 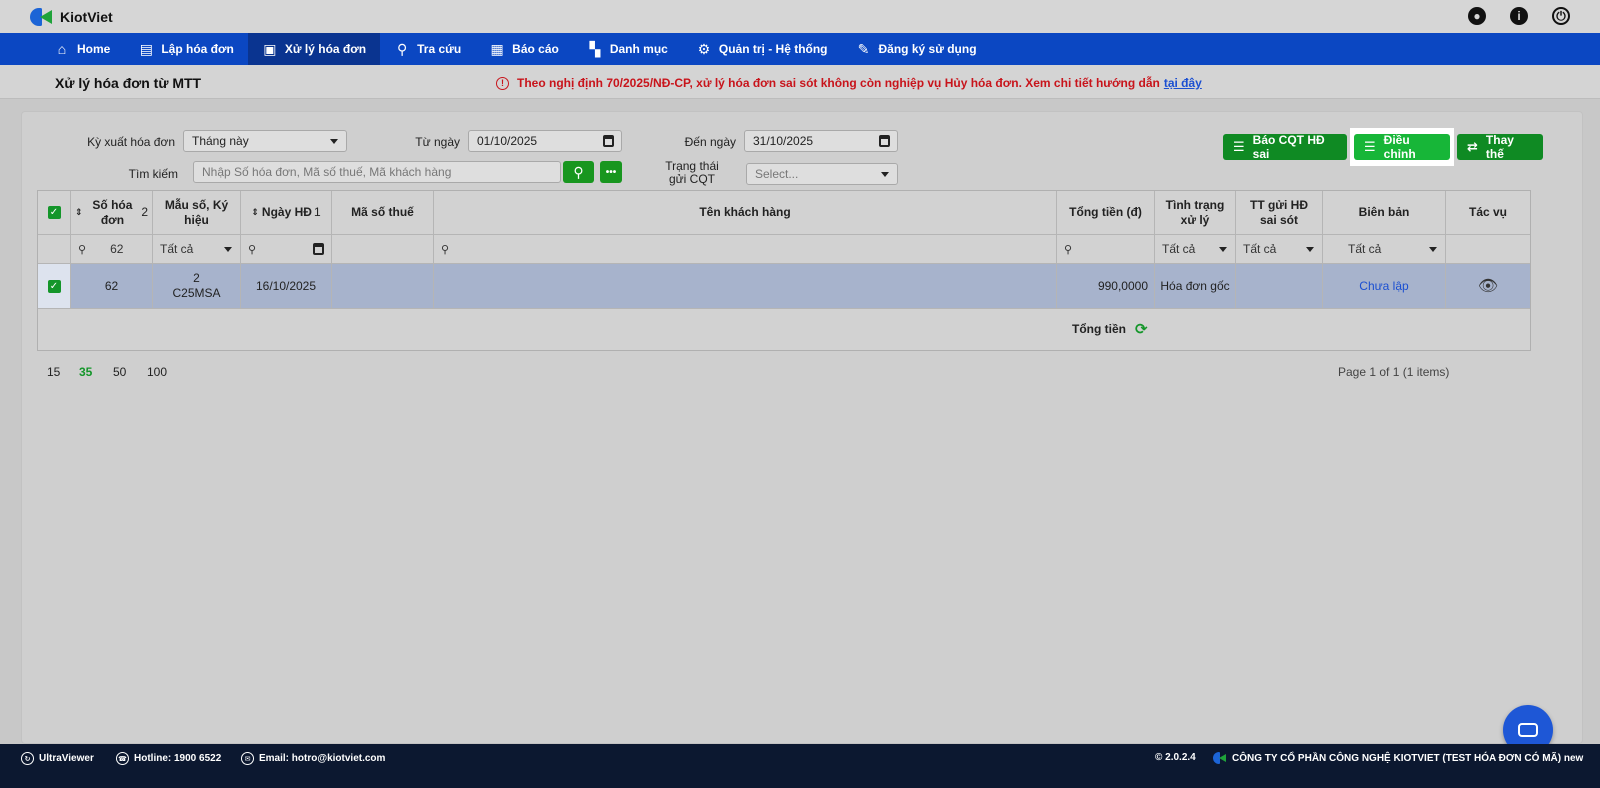 What do you see at coordinates (270, 48) in the screenshot?
I see `invoice-process-icon: ▣` at bounding box center [270, 48].